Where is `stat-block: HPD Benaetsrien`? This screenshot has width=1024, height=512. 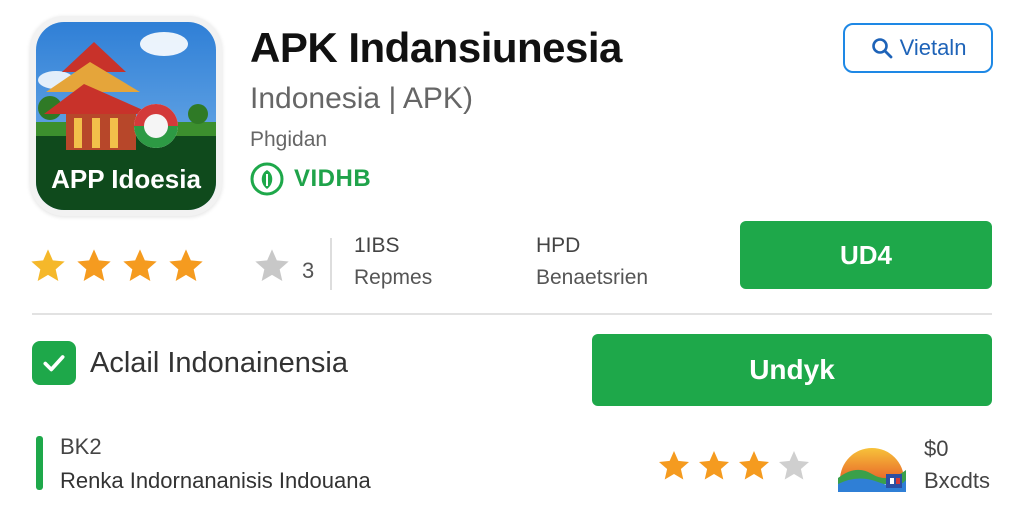 stat-block: HPD Benaetsrien is located at coordinates (592, 262).